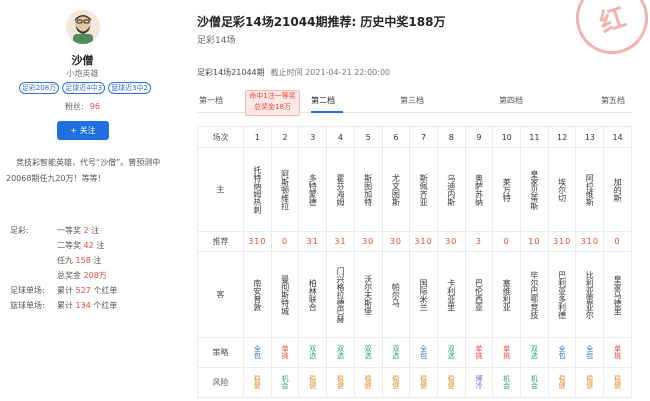 The width and height of the screenshot is (650, 401). I want to click on away-cell: 巴伦西亚, so click(479, 294).